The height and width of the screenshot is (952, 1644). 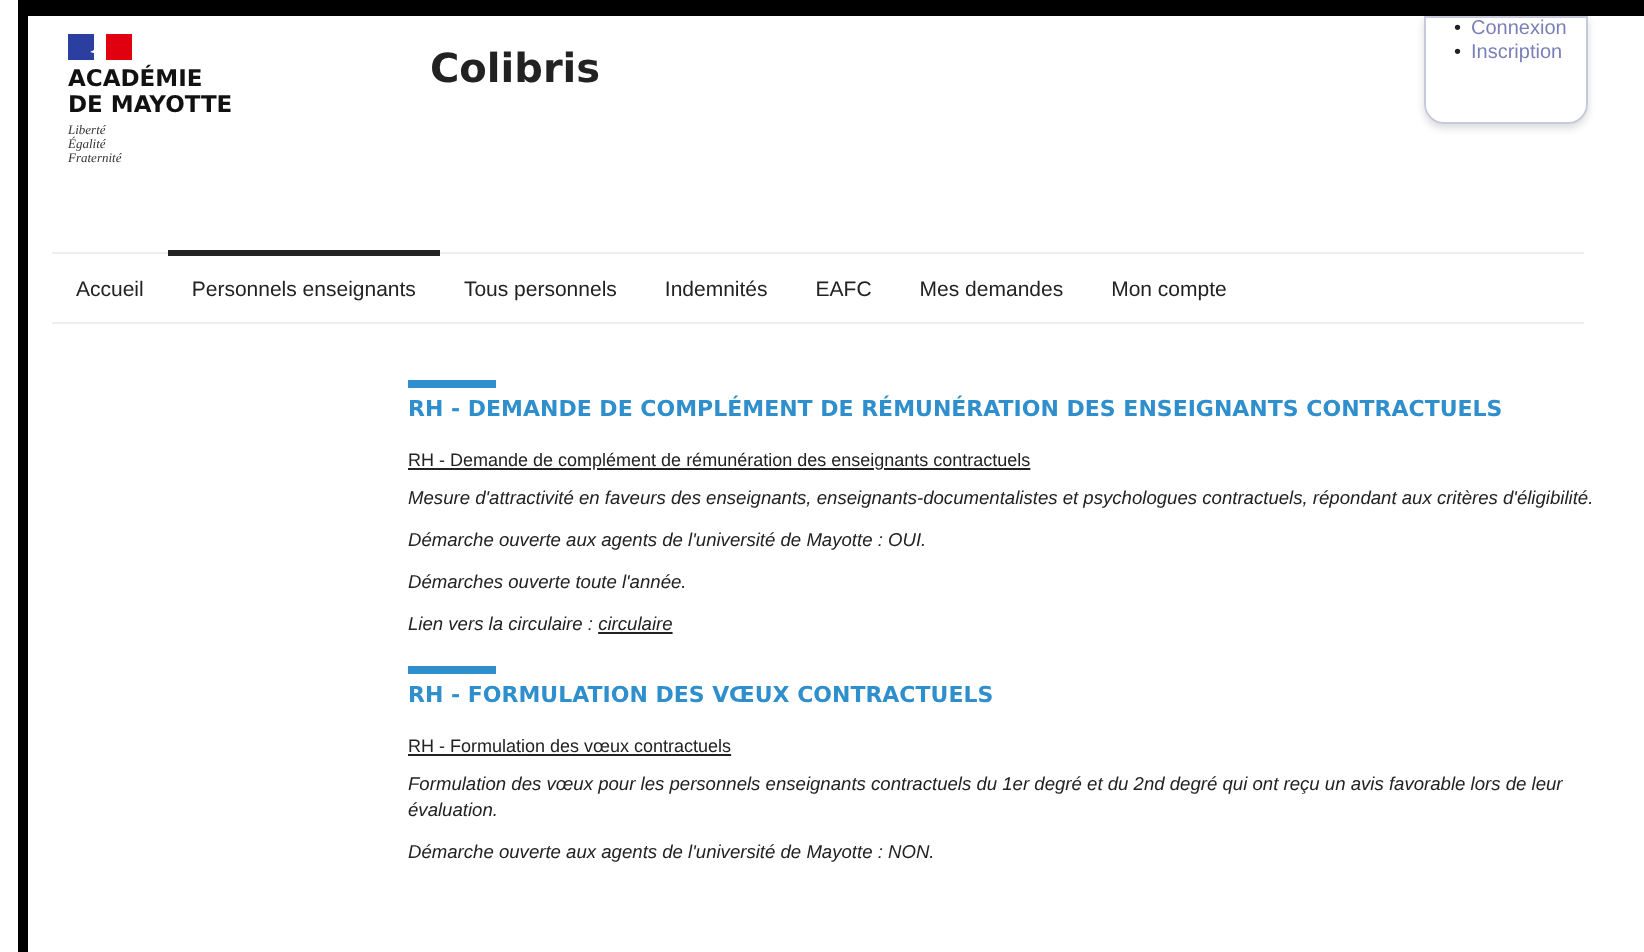 What do you see at coordinates (635, 624) in the screenshot?
I see `circular-link: circulaire` at bounding box center [635, 624].